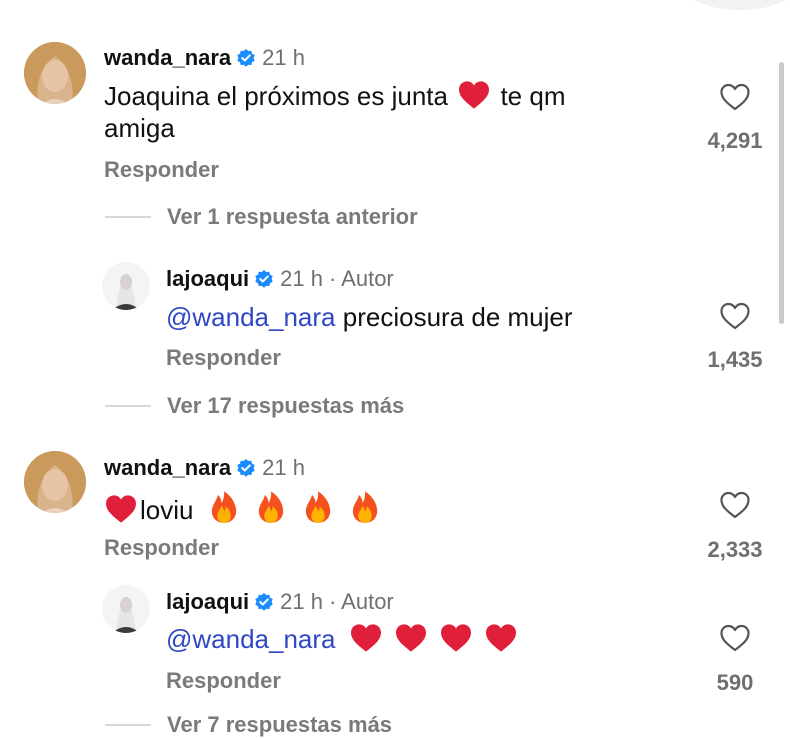 This screenshot has width=790, height=738. I want to click on view-replies-button: Ver 7 respuestas más, so click(248, 725).